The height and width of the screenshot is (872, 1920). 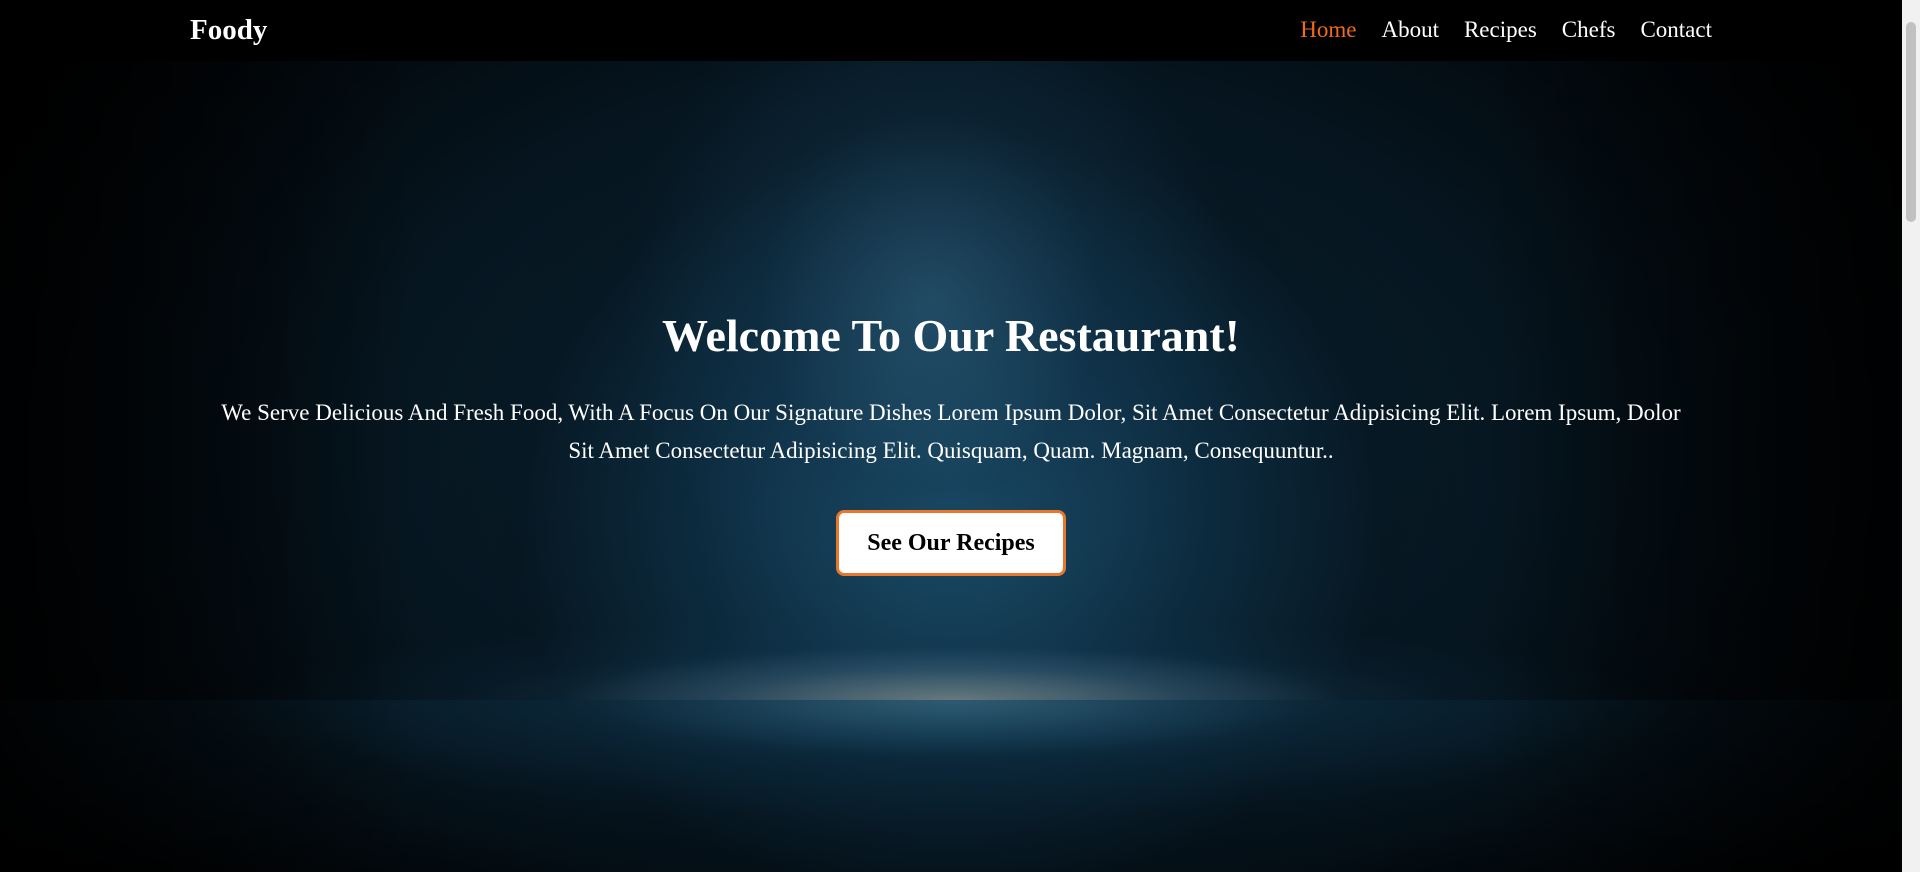 I want to click on scrollbar-thumb, so click(x=1911, y=122).